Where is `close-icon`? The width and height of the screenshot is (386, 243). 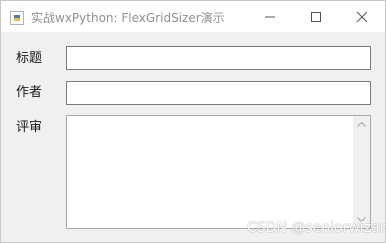
close-icon is located at coordinates (362, 17).